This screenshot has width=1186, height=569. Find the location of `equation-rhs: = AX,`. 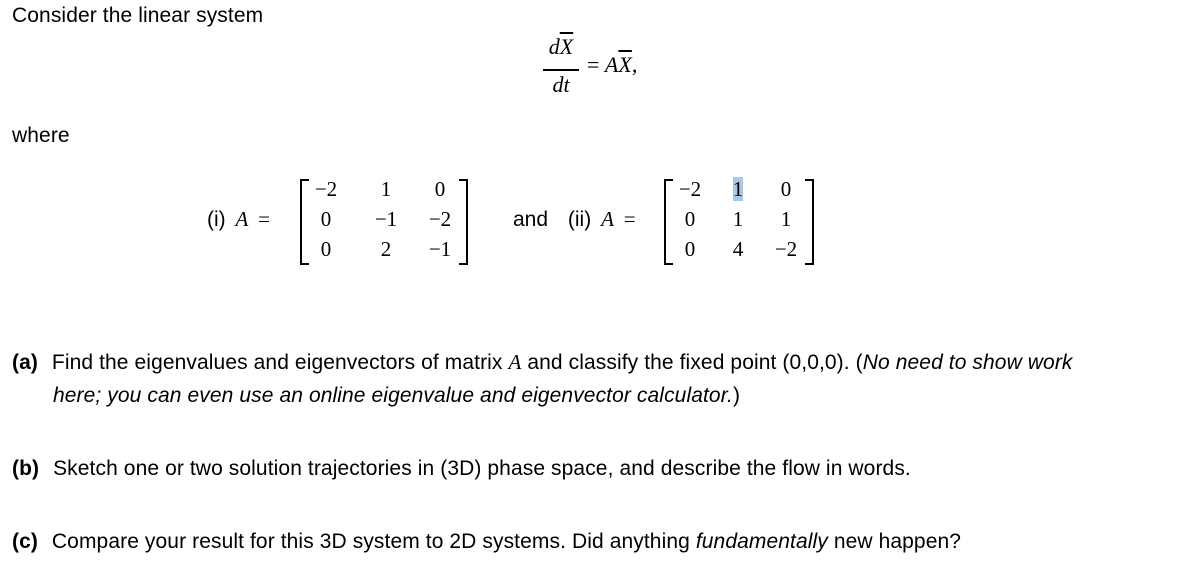

equation-rhs: = AX, is located at coordinates (612, 64).